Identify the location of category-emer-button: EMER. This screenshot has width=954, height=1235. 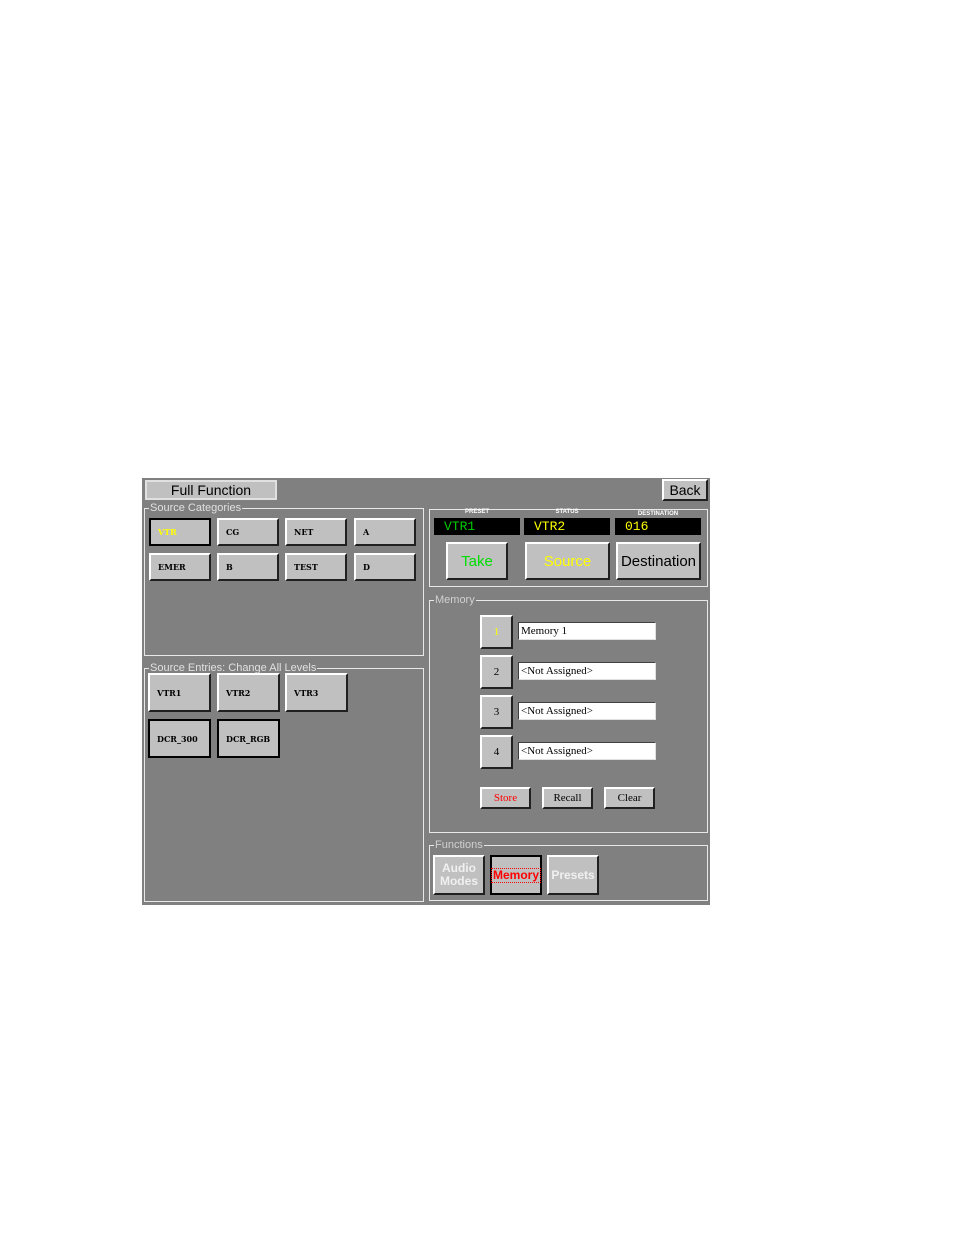
(180, 567).